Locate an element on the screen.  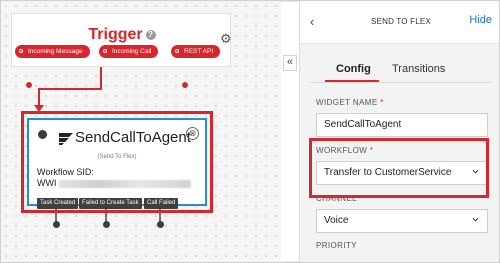
workflow-highlight-box is located at coordinates (399, 168).